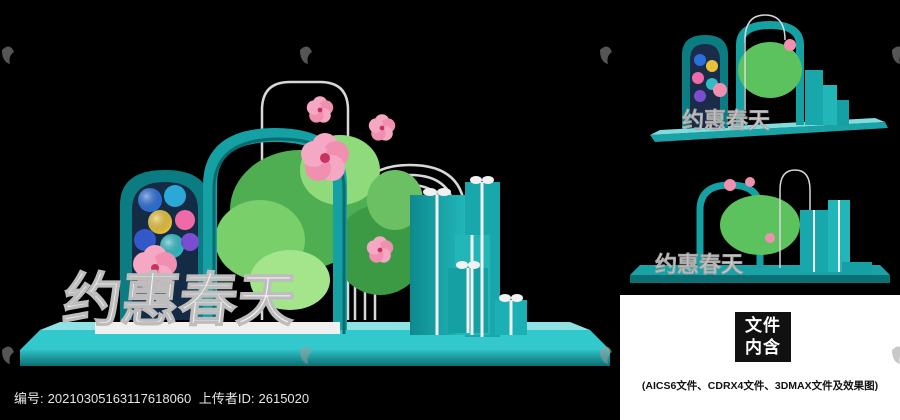 The image size is (900, 420). What do you see at coordinates (760, 226) in the screenshot?
I see `preview-mid: 约惠春天` at bounding box center [760, 226].